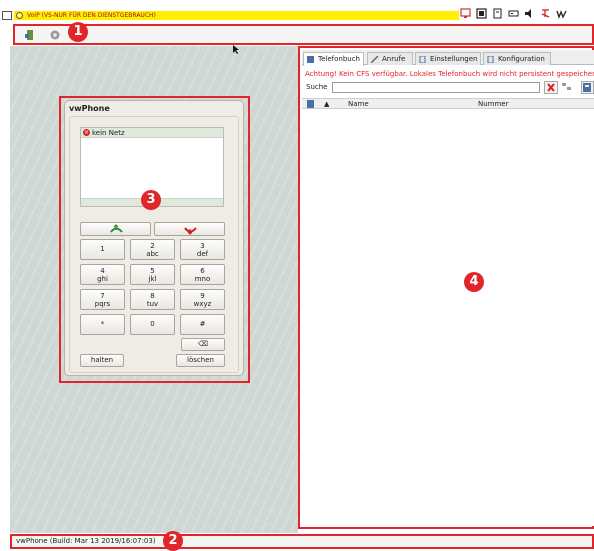  Describe the element at coordinates (200, 360) in the screenshot. I see `delete-button: löschen` at that location.